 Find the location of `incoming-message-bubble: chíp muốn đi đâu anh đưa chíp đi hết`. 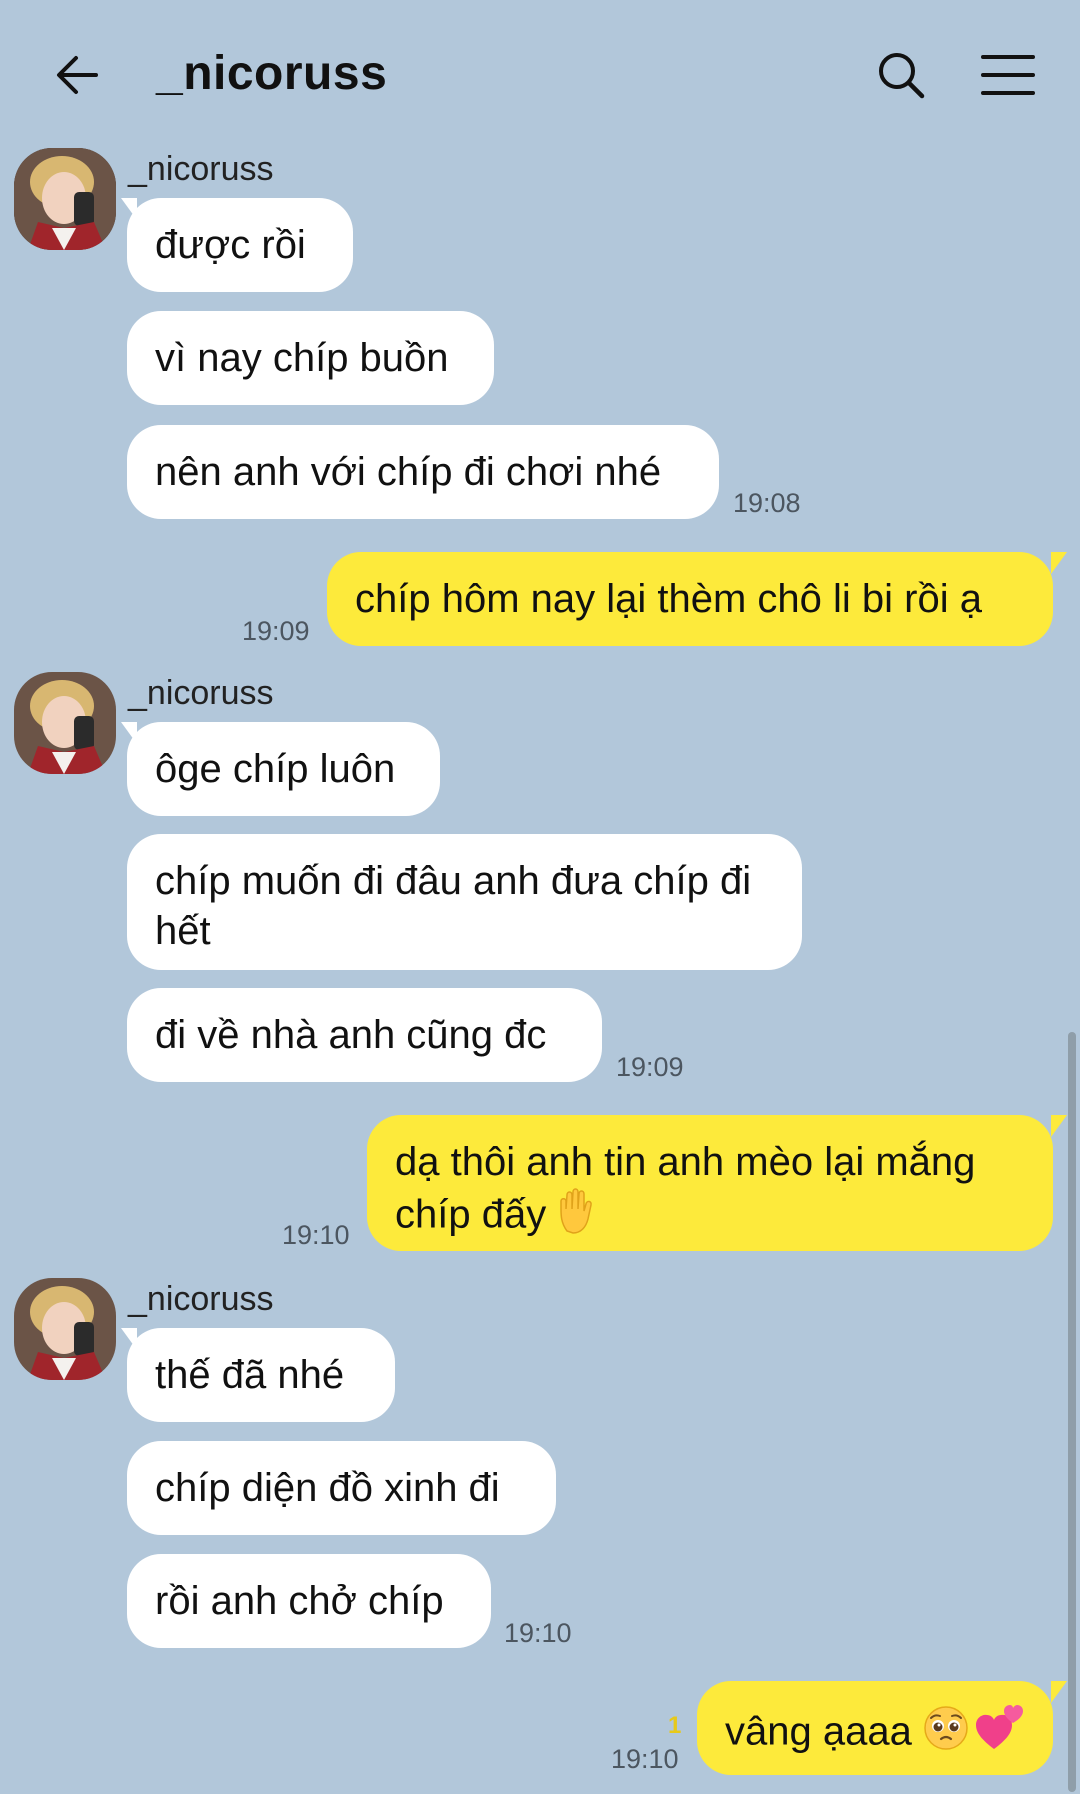

incoming-message-bubble: chíp muốn đi đâu anh đưa chíp đi hết is located at coordinates (464, 902).